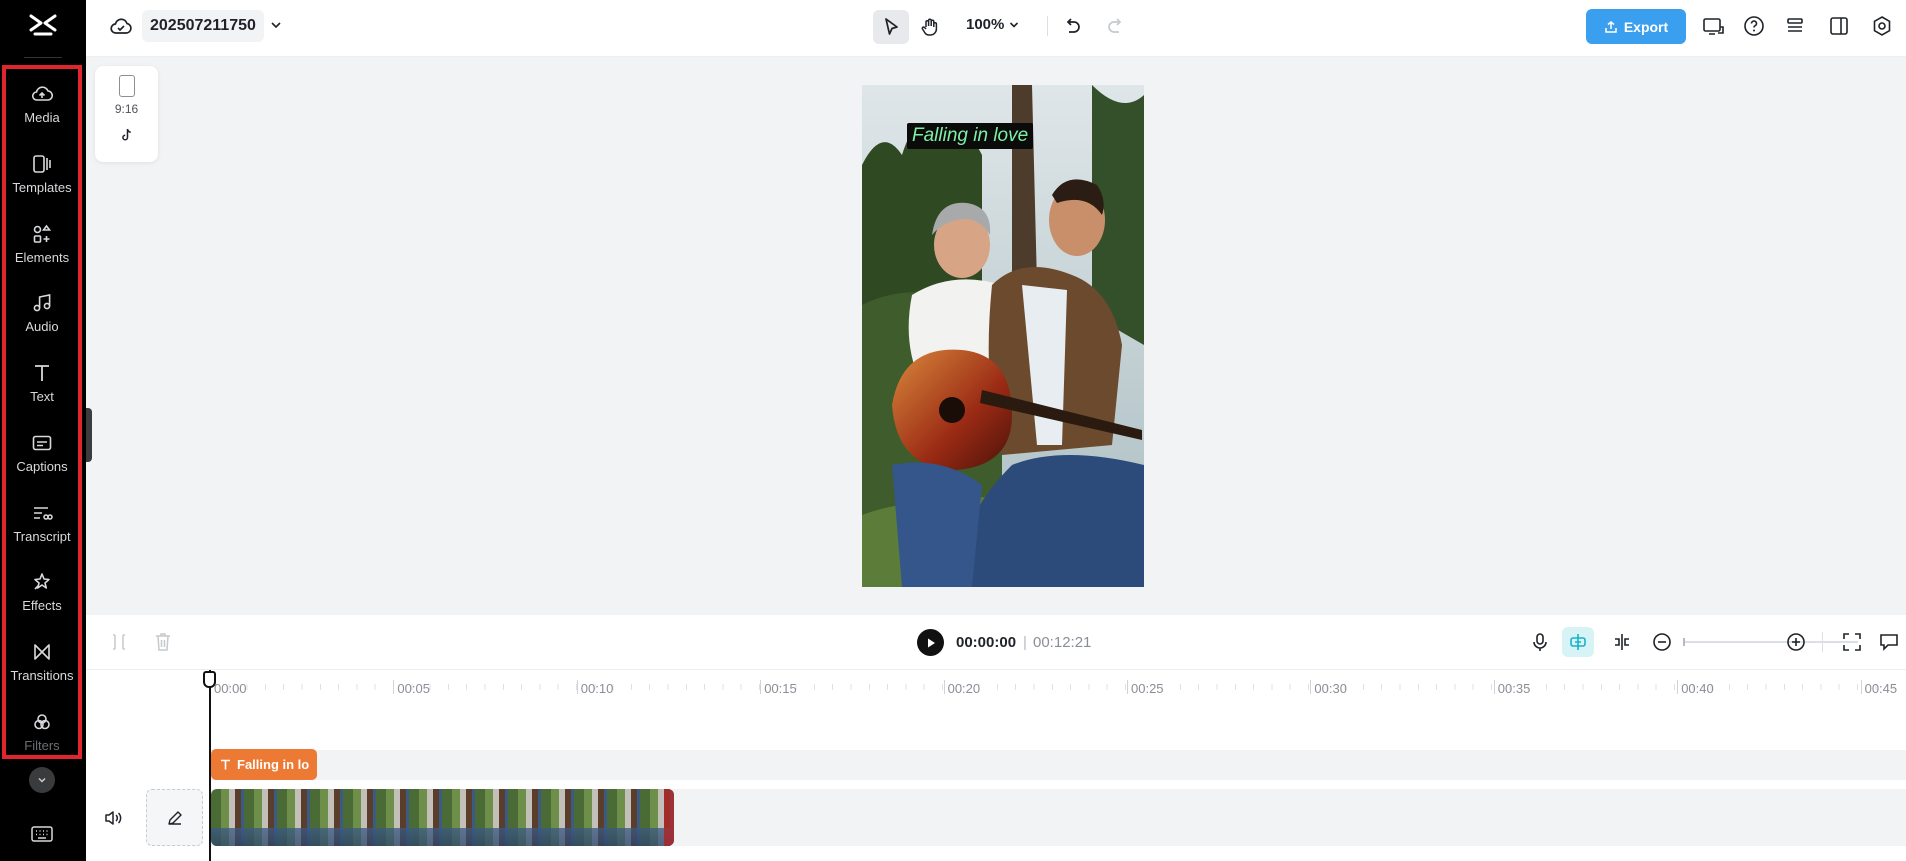 The image size is (1906, 861). I want to click on sidebar-item-label: Text, so click(42, 396).